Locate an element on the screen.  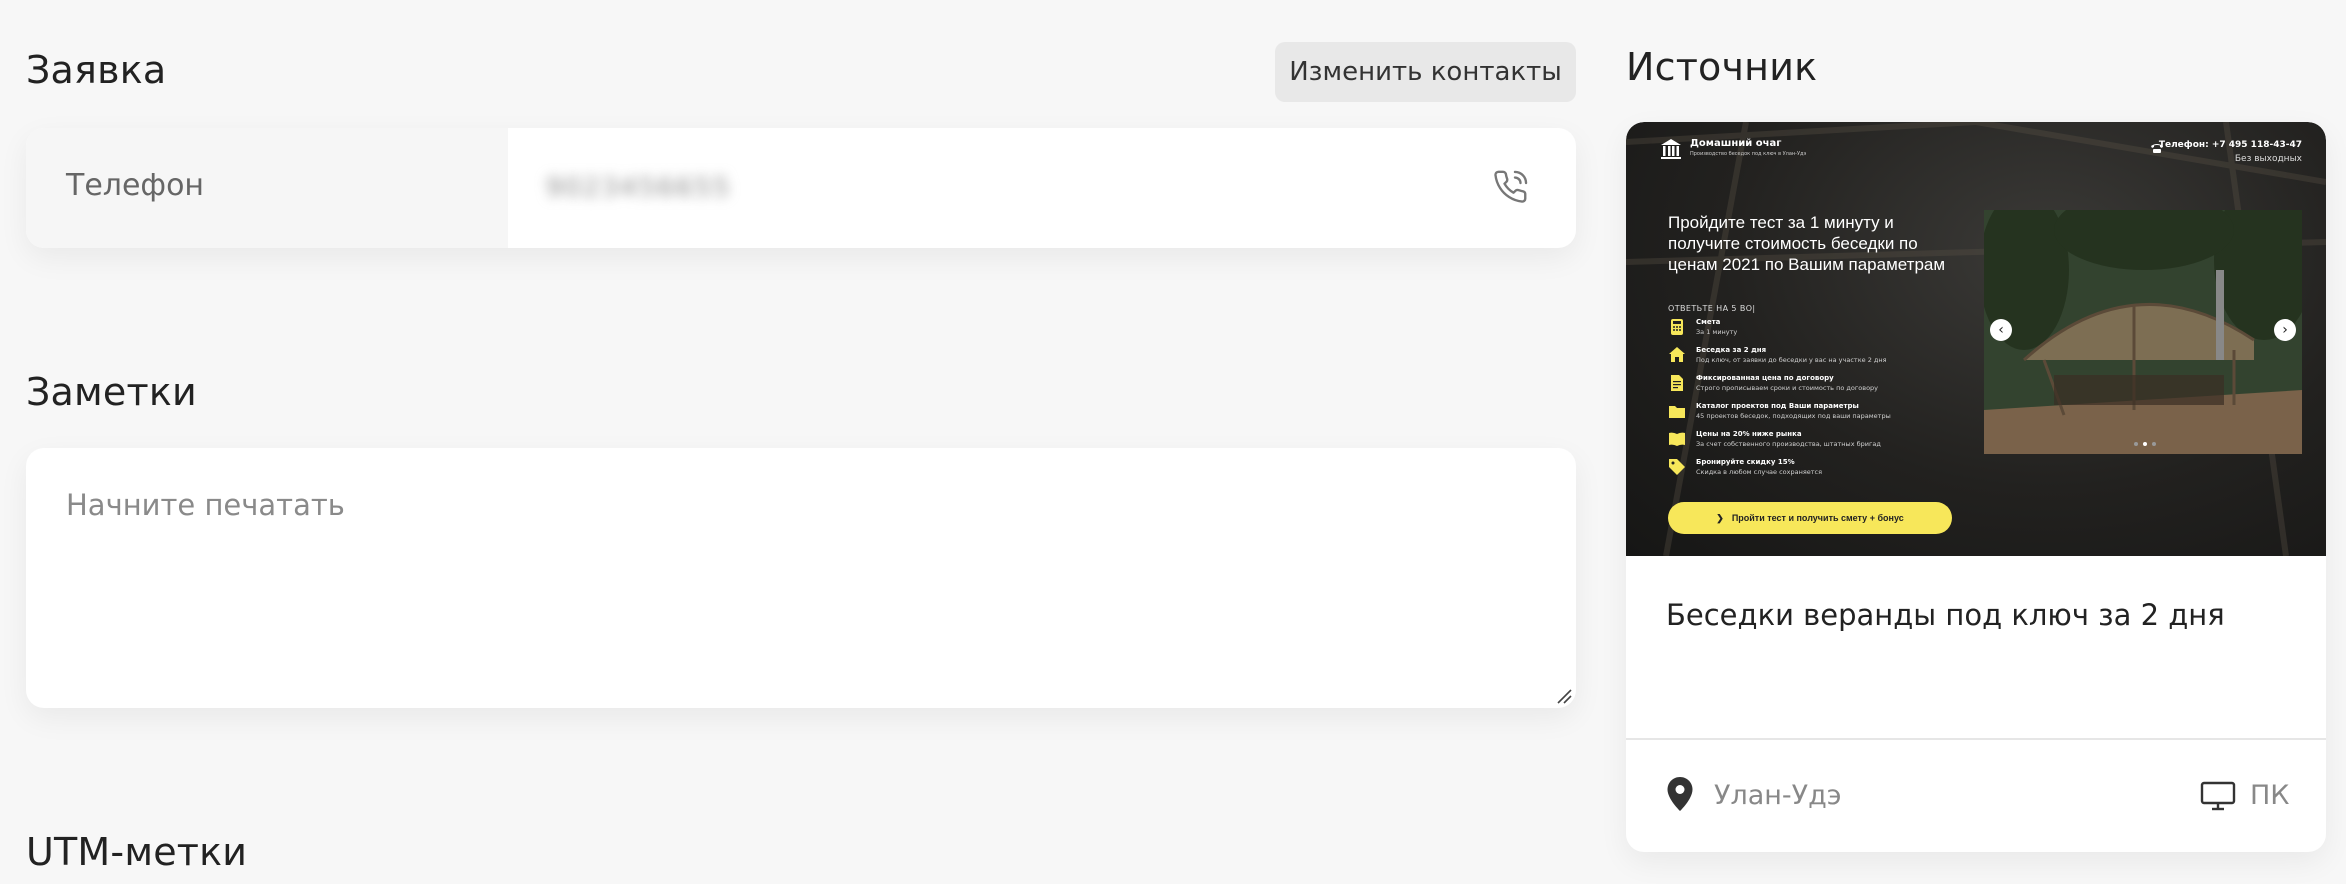
resize-handle-icon is located at coordinates (1563, 695).